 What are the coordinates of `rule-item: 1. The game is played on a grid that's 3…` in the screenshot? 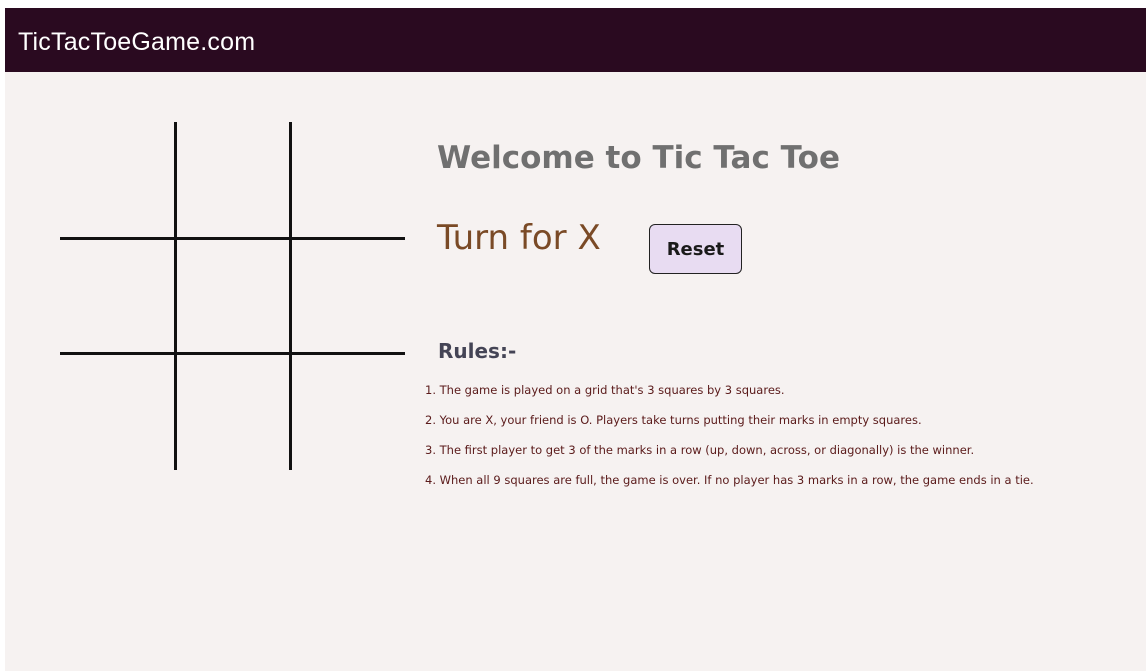 It's located at (605, 390).